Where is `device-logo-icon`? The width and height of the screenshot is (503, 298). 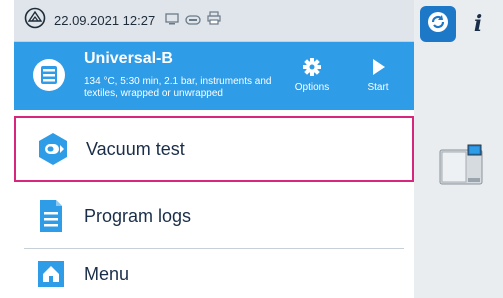
device-logo-icon is located at coordinates (35, 20).